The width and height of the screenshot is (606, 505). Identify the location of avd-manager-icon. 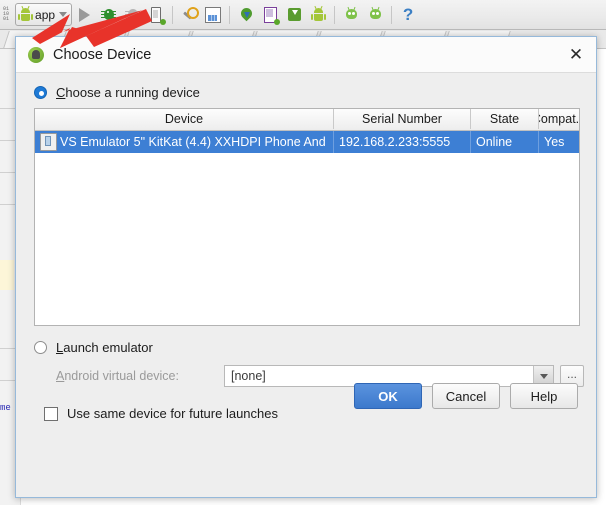
(318, 15).